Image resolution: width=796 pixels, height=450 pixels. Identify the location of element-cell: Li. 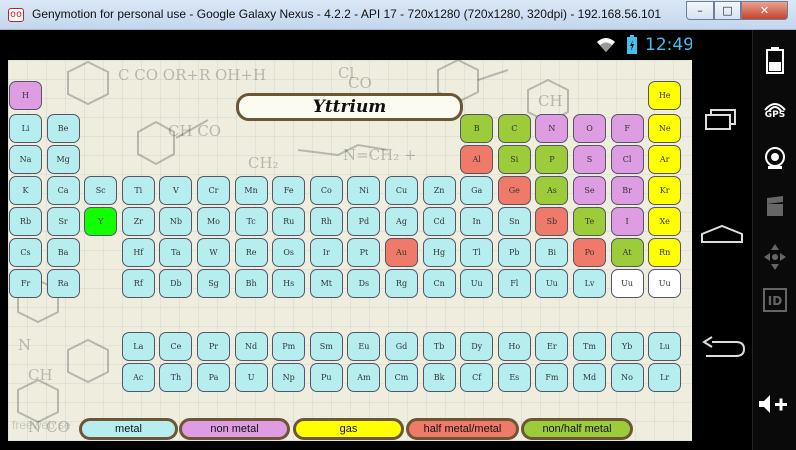
(25, 128).